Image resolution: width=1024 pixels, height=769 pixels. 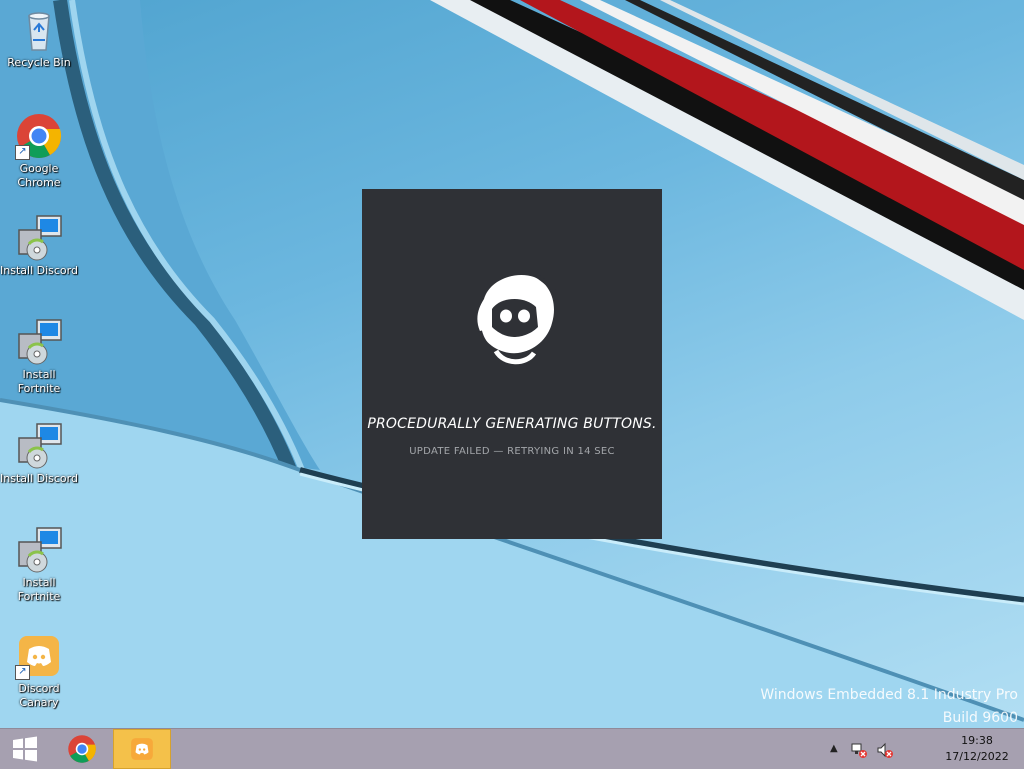 What do you see at coordinates (39, 175) in the screenshot?
I see `desktop-icon-label: Google Chrome` at bounding box center [39, 175].